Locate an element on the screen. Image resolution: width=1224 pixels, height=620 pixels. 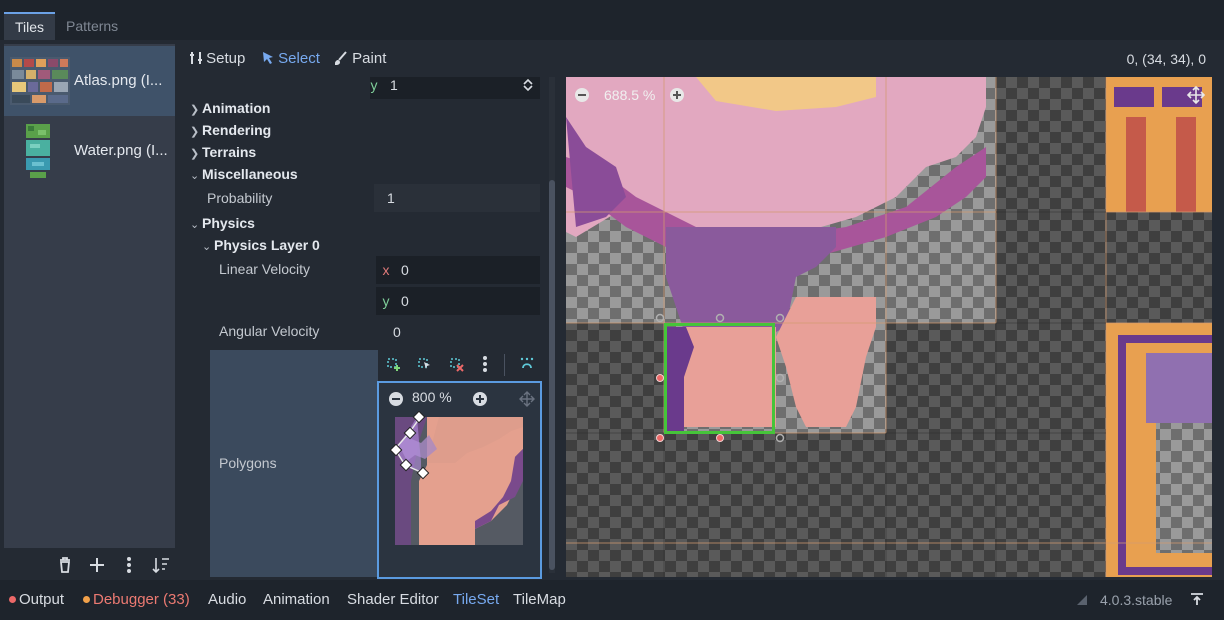
polygon-zoom-level: 800 % is located at coordinates (432, 397).